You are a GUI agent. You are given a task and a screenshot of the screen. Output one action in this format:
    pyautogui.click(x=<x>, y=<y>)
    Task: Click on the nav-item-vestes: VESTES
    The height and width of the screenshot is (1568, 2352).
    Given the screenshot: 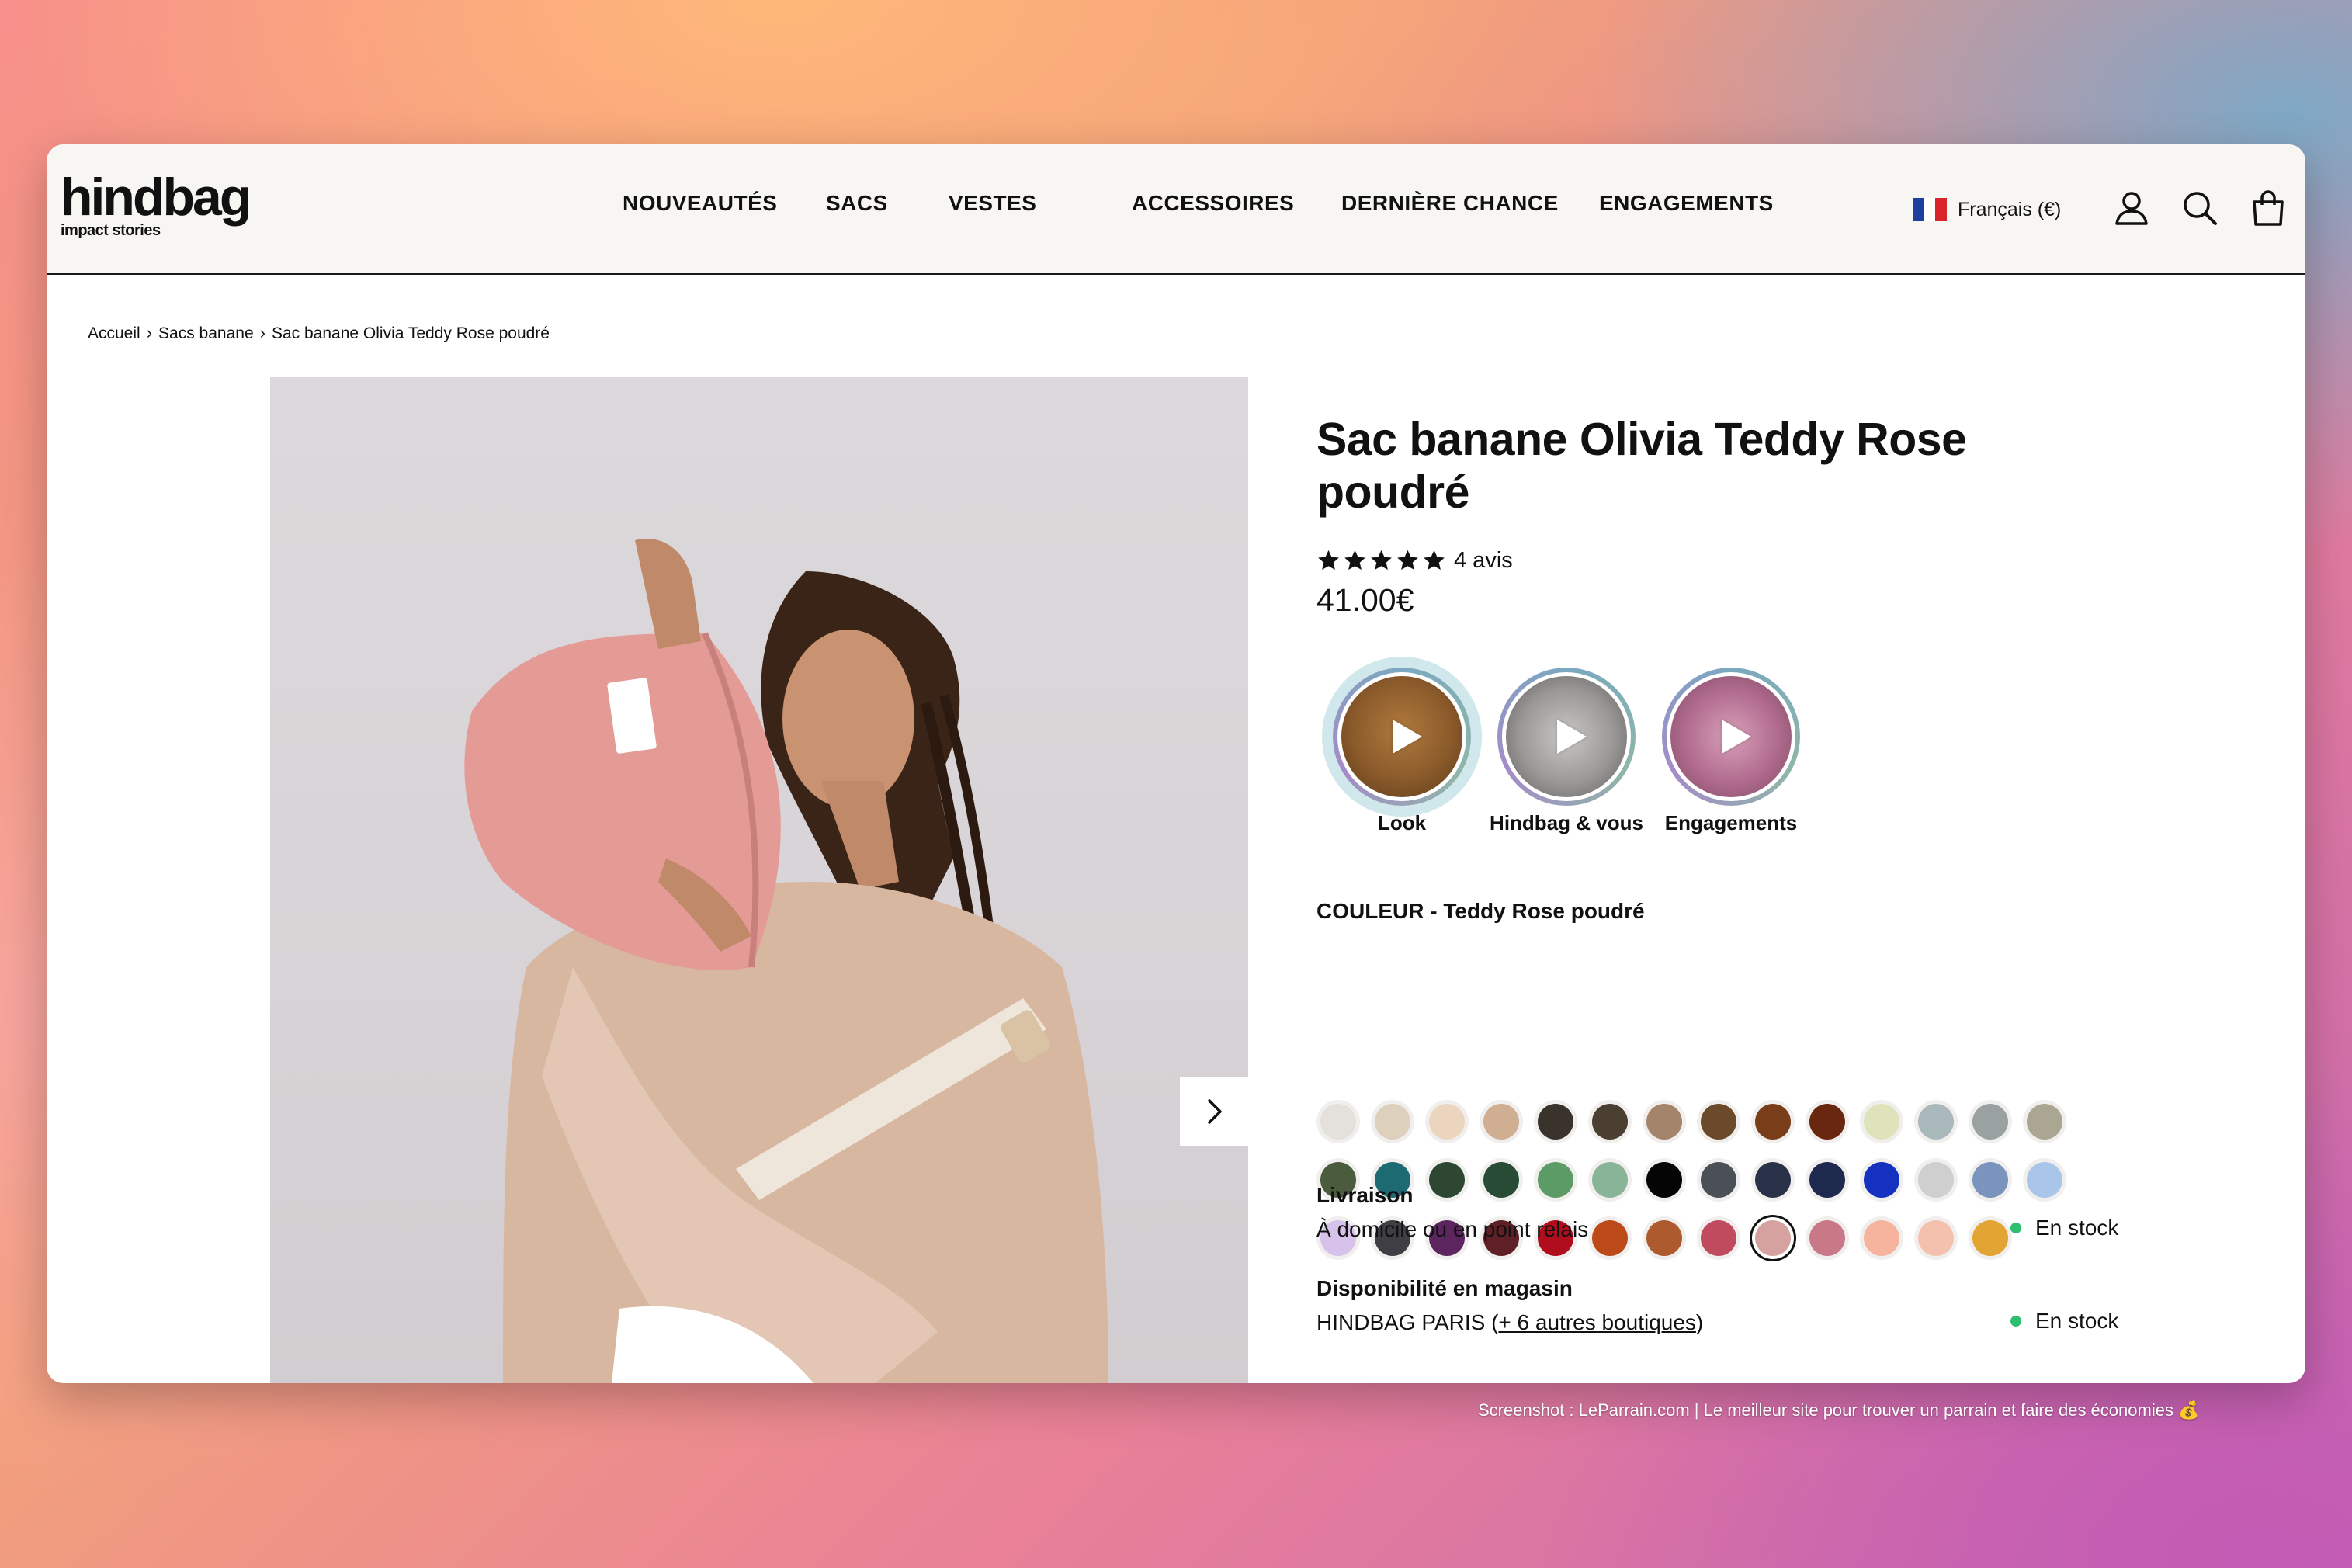 What is the action you would take?
    pyautogui.click(x=992, y=203)
    